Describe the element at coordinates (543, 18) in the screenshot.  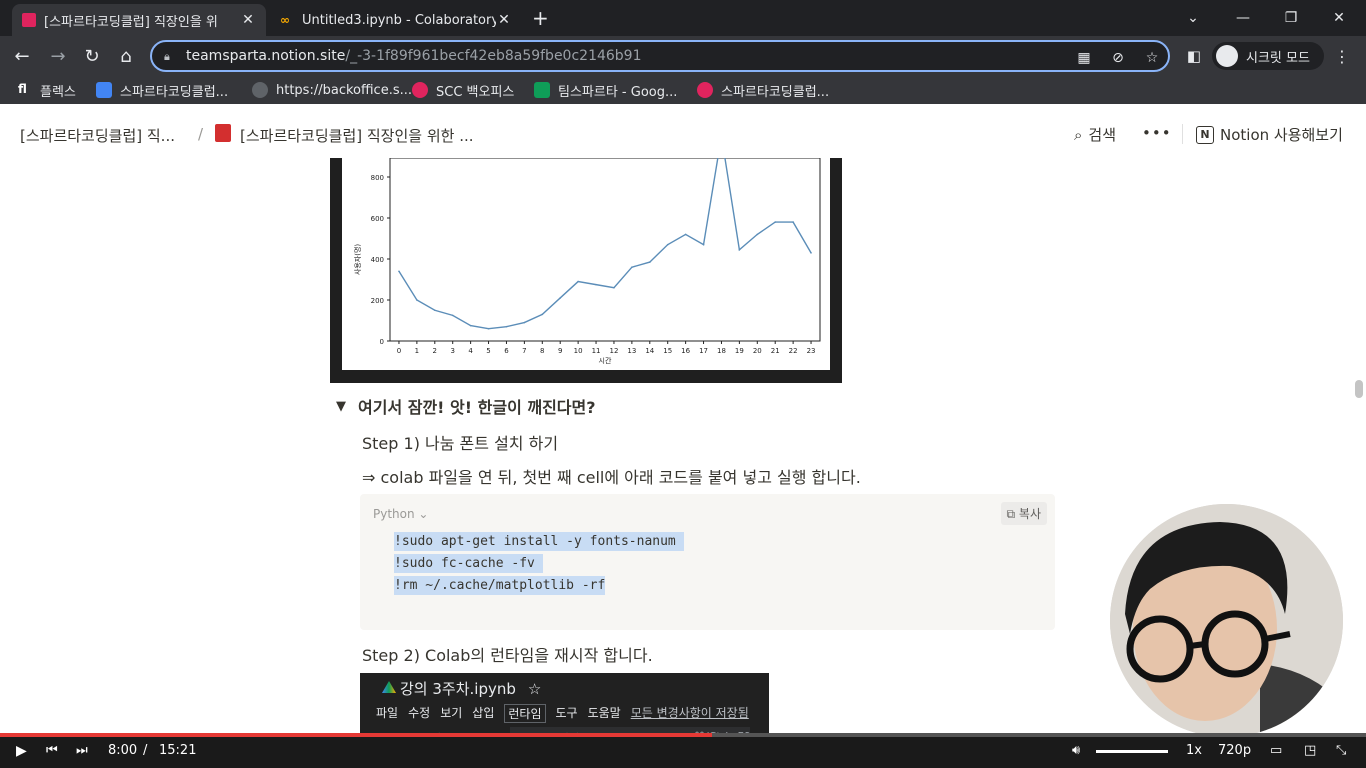
I see `new-tab-button: +` at that location.